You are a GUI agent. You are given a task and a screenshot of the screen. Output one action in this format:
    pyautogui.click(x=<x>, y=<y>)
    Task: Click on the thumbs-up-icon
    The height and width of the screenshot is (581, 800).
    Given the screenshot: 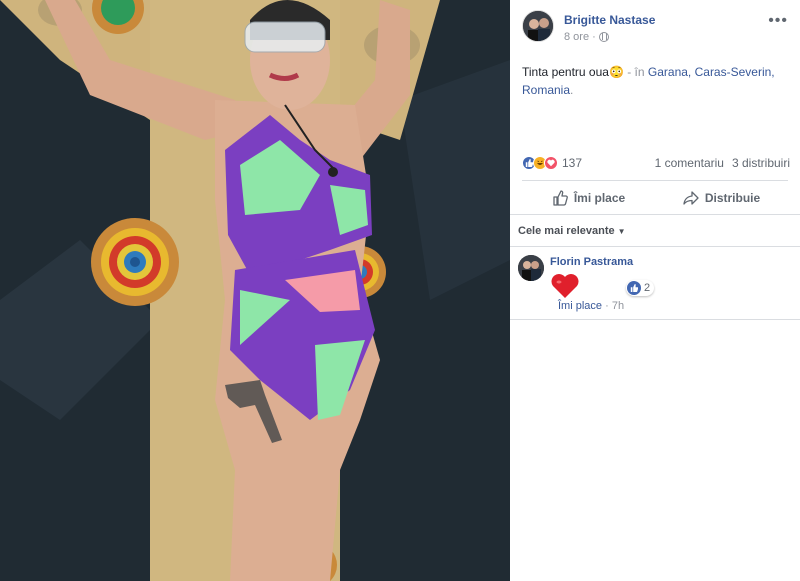 What is the action you would take?
    pyautogui.click(x=560, y=198)
    